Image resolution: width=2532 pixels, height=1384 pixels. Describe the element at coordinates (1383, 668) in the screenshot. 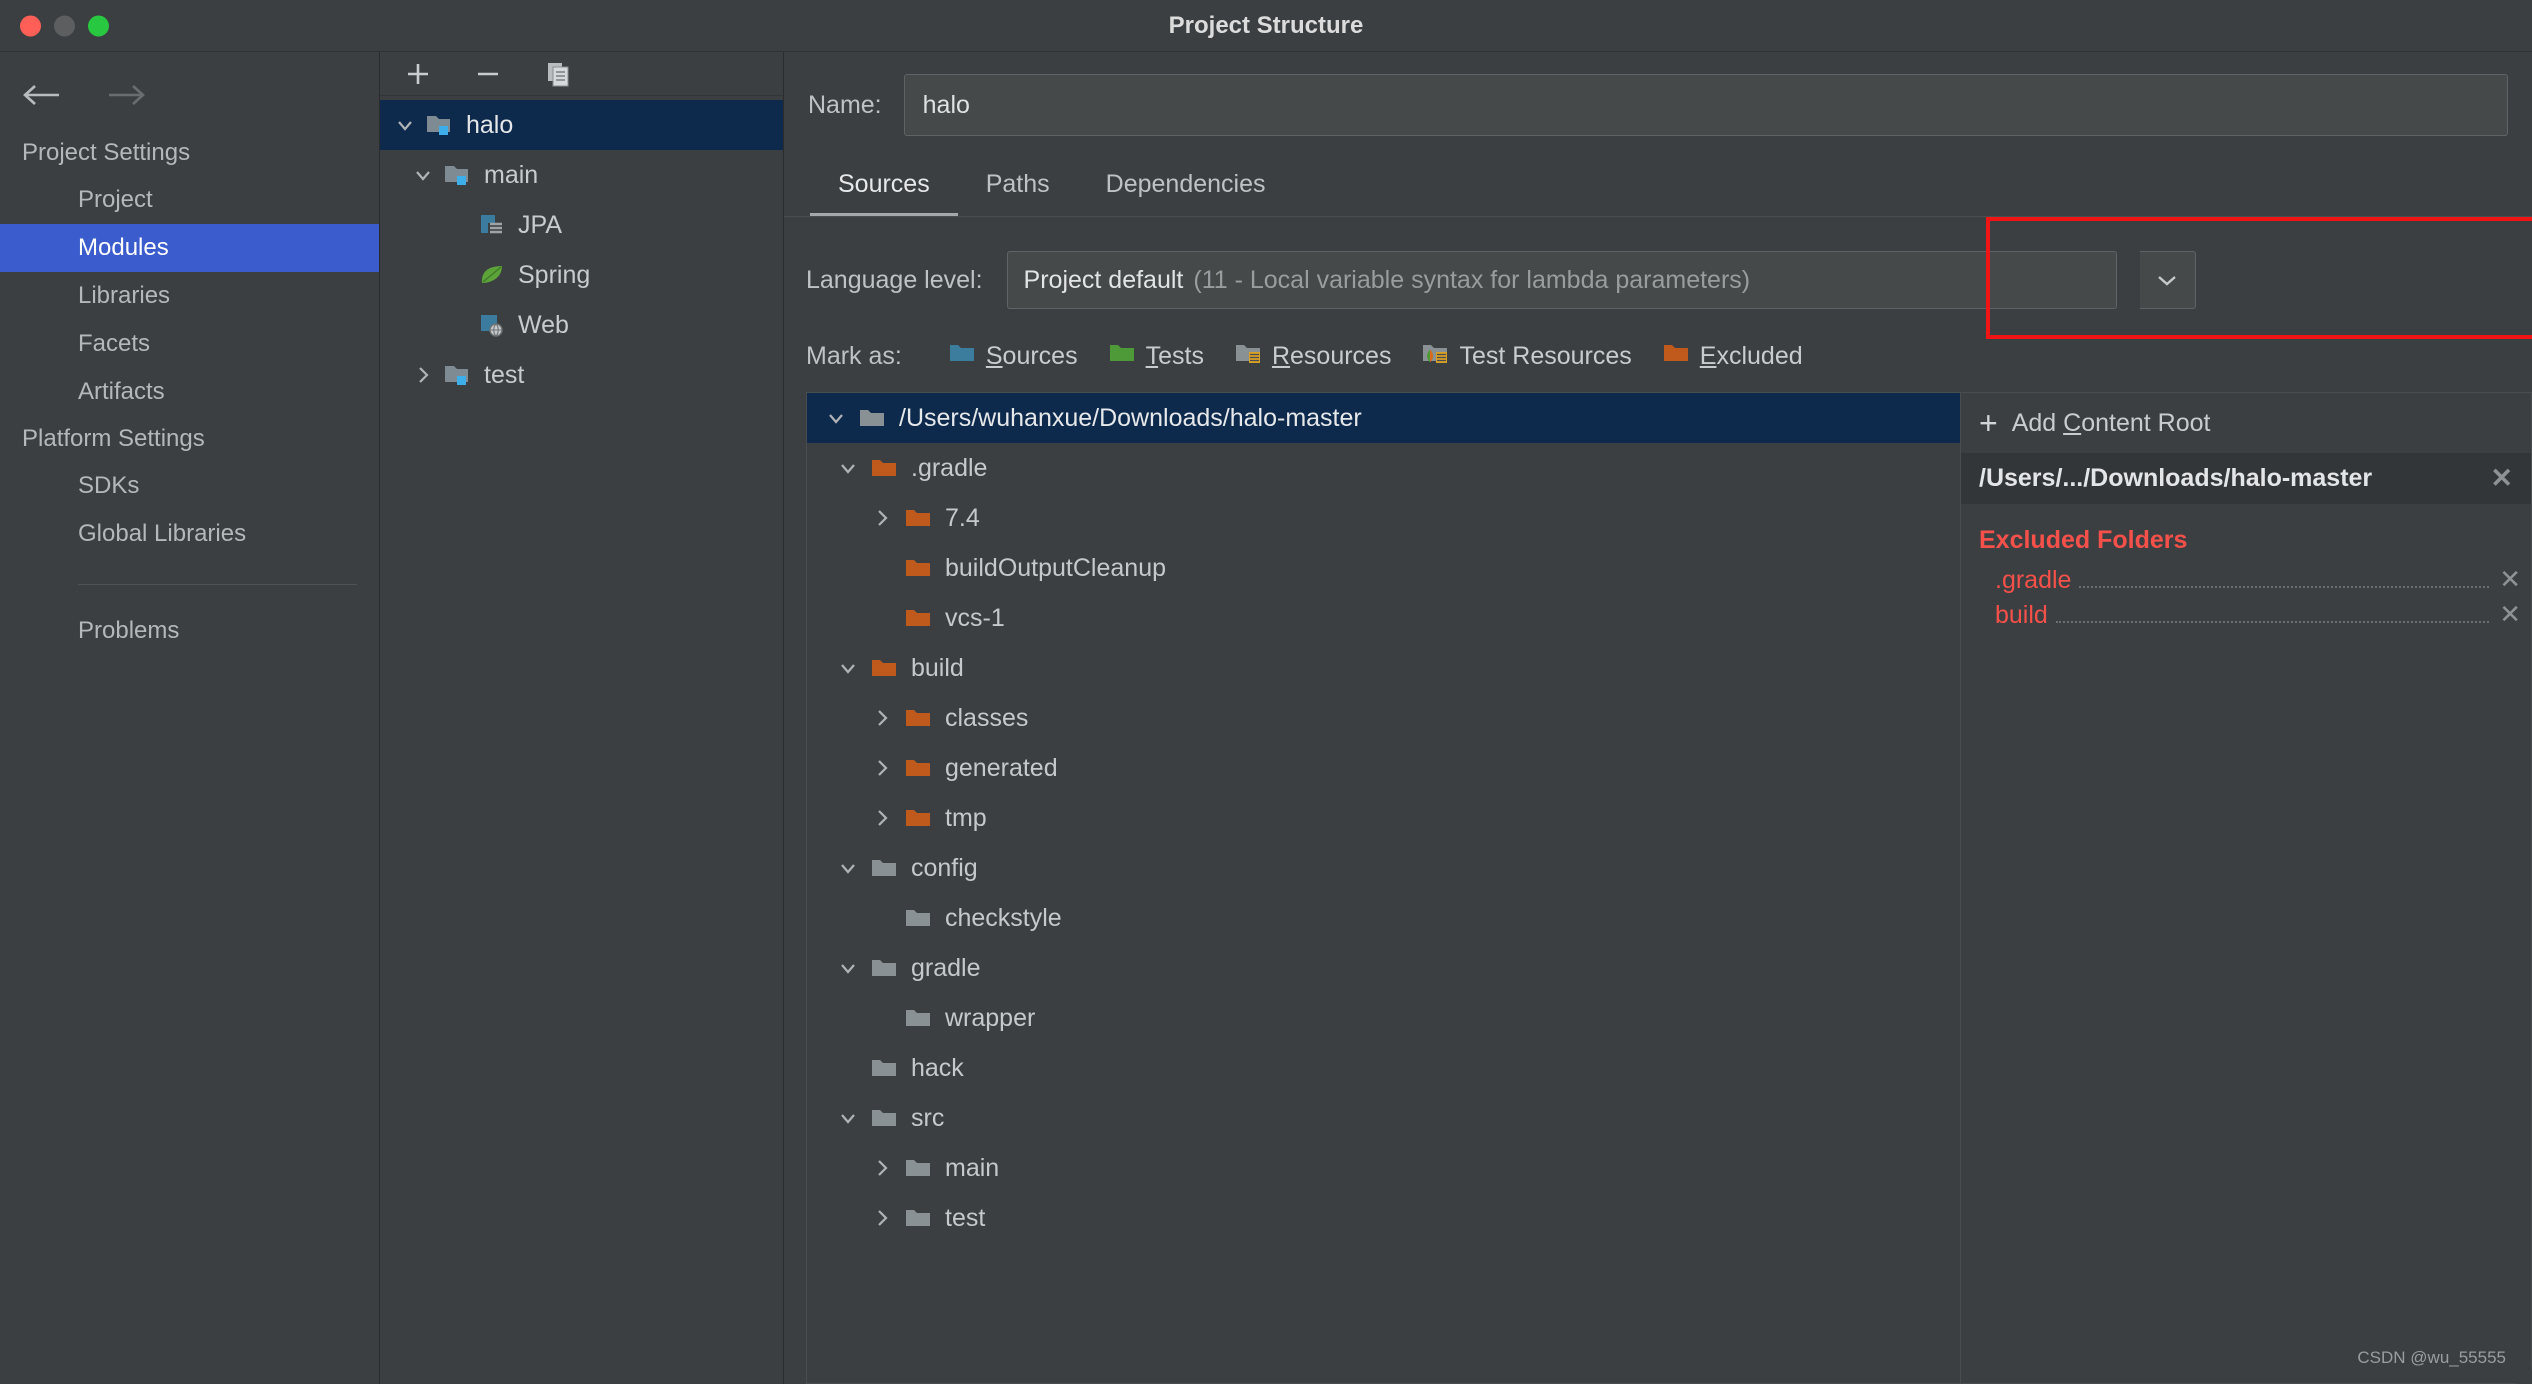

I see `file-tree-row-build: build` at that location.